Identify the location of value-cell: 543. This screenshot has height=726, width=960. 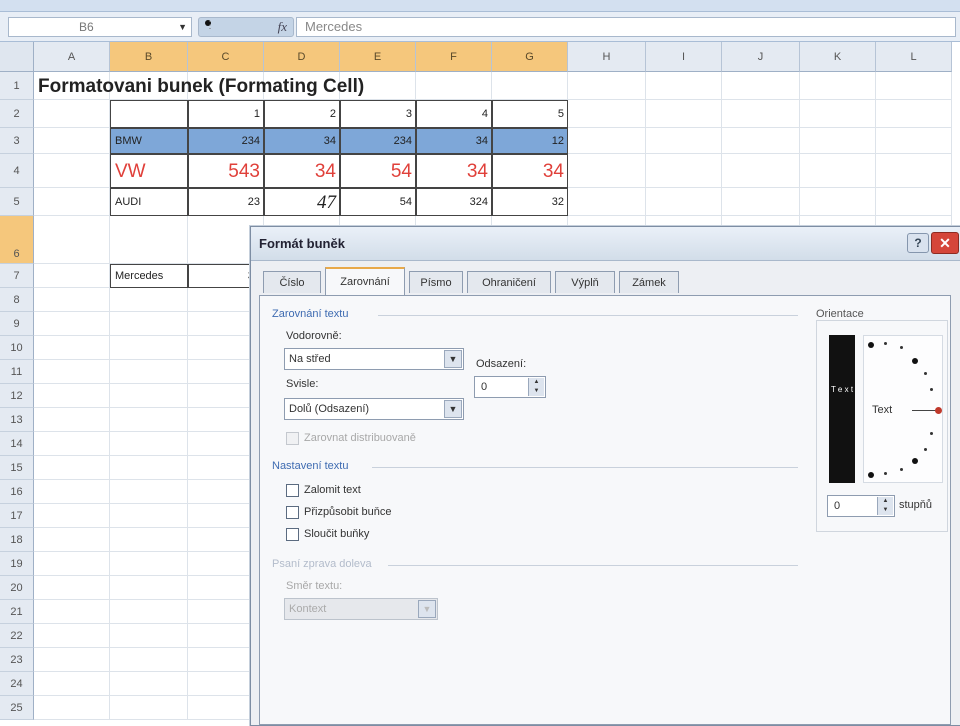
(226, 171).